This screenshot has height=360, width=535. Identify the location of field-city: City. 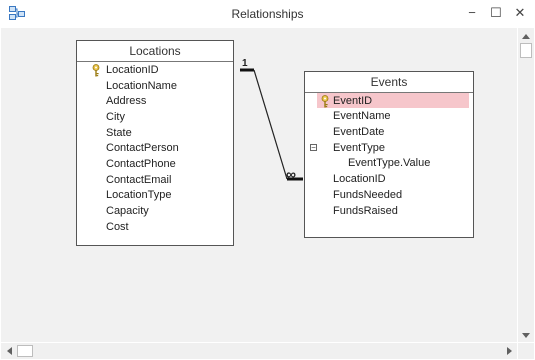
(115, 117).